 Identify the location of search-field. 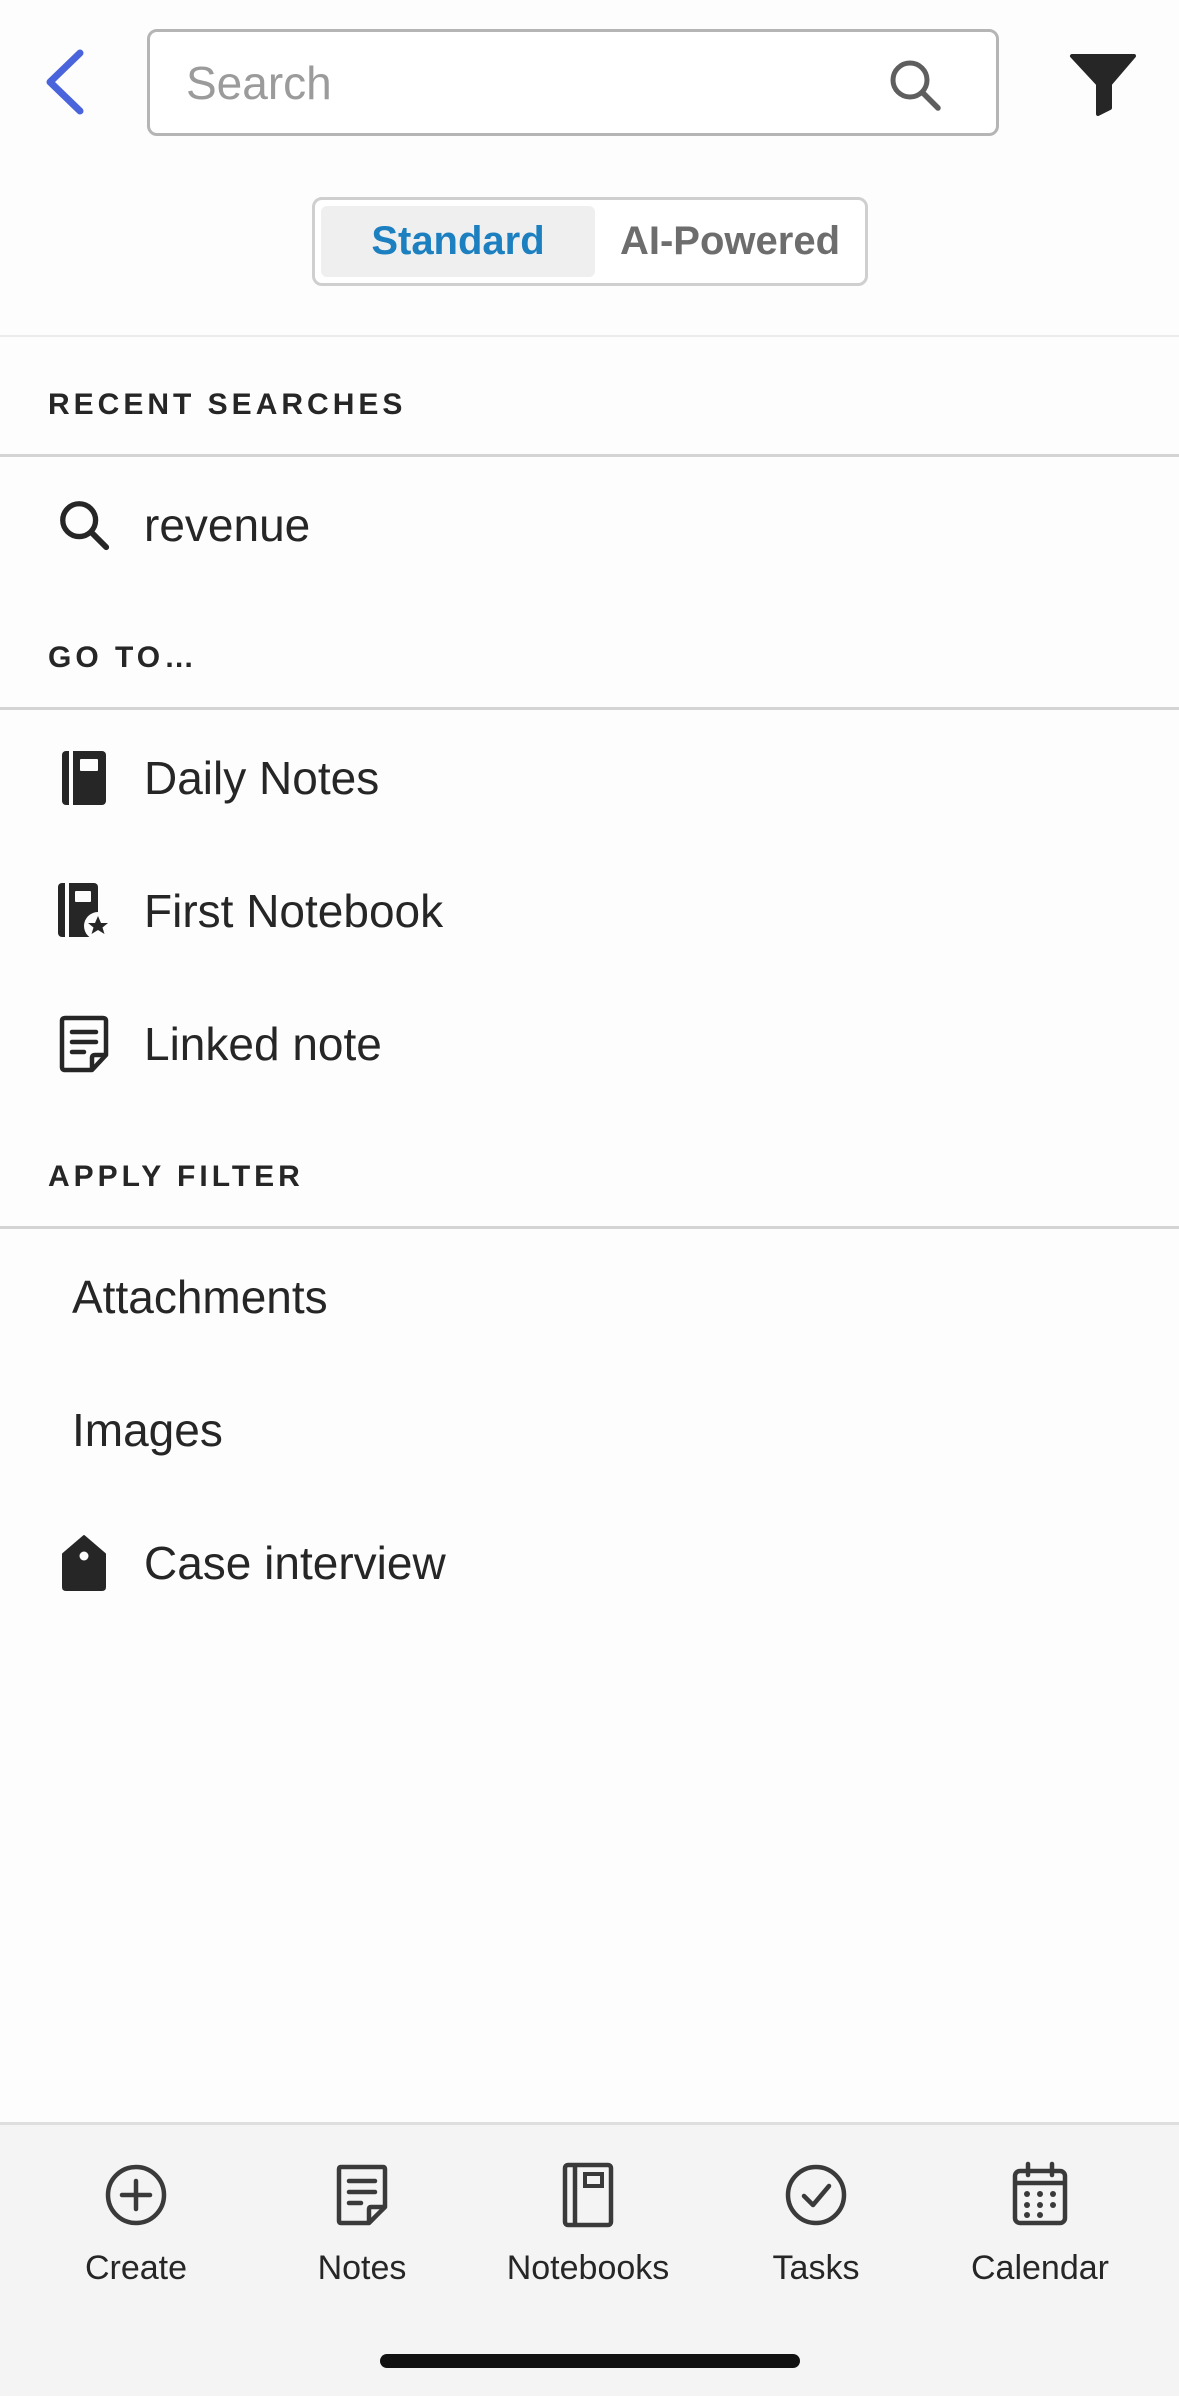
(573, 82).